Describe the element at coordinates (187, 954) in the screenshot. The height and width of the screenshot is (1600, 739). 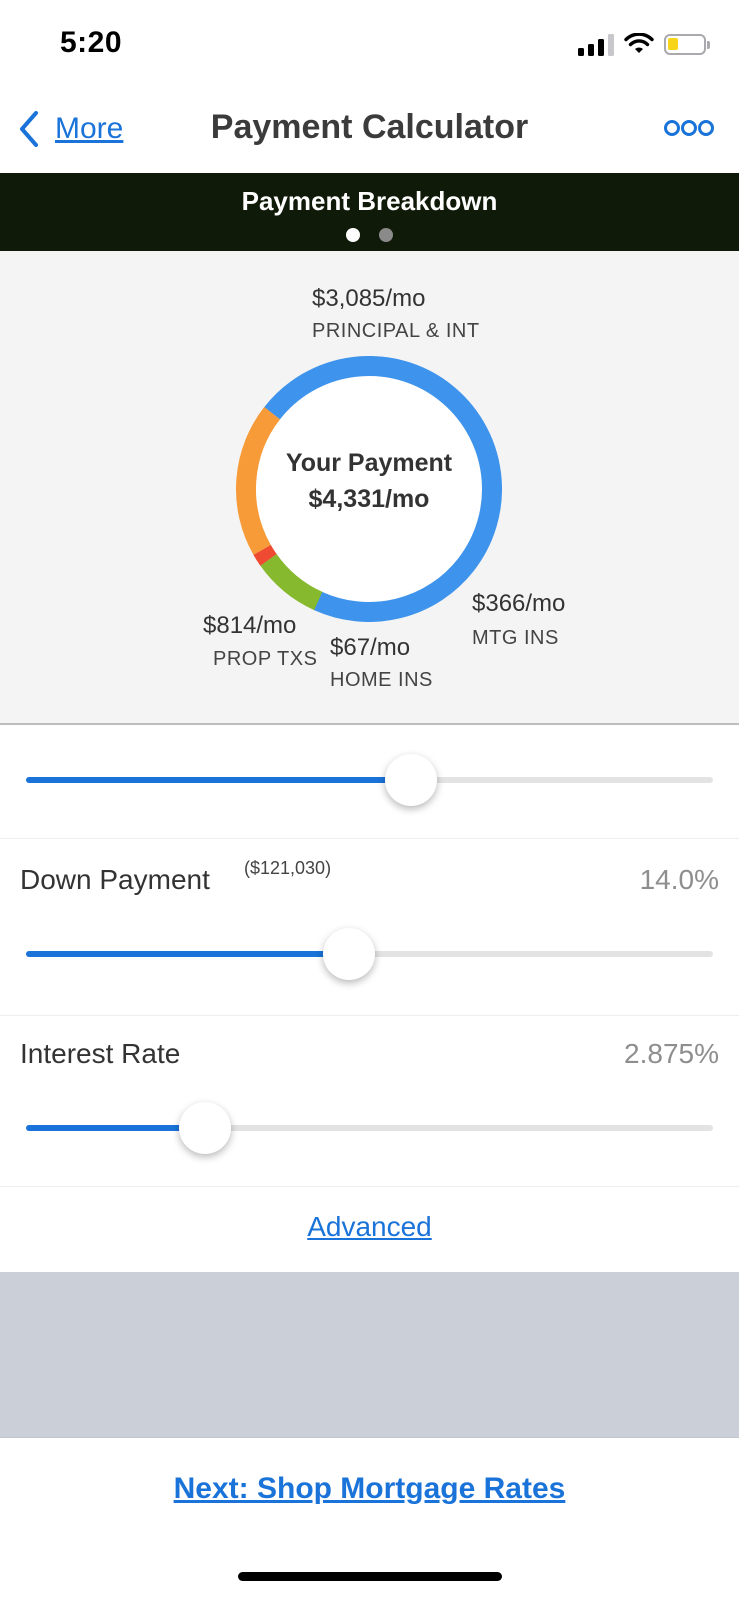
I see `down-payment-slider-fill` at that location.